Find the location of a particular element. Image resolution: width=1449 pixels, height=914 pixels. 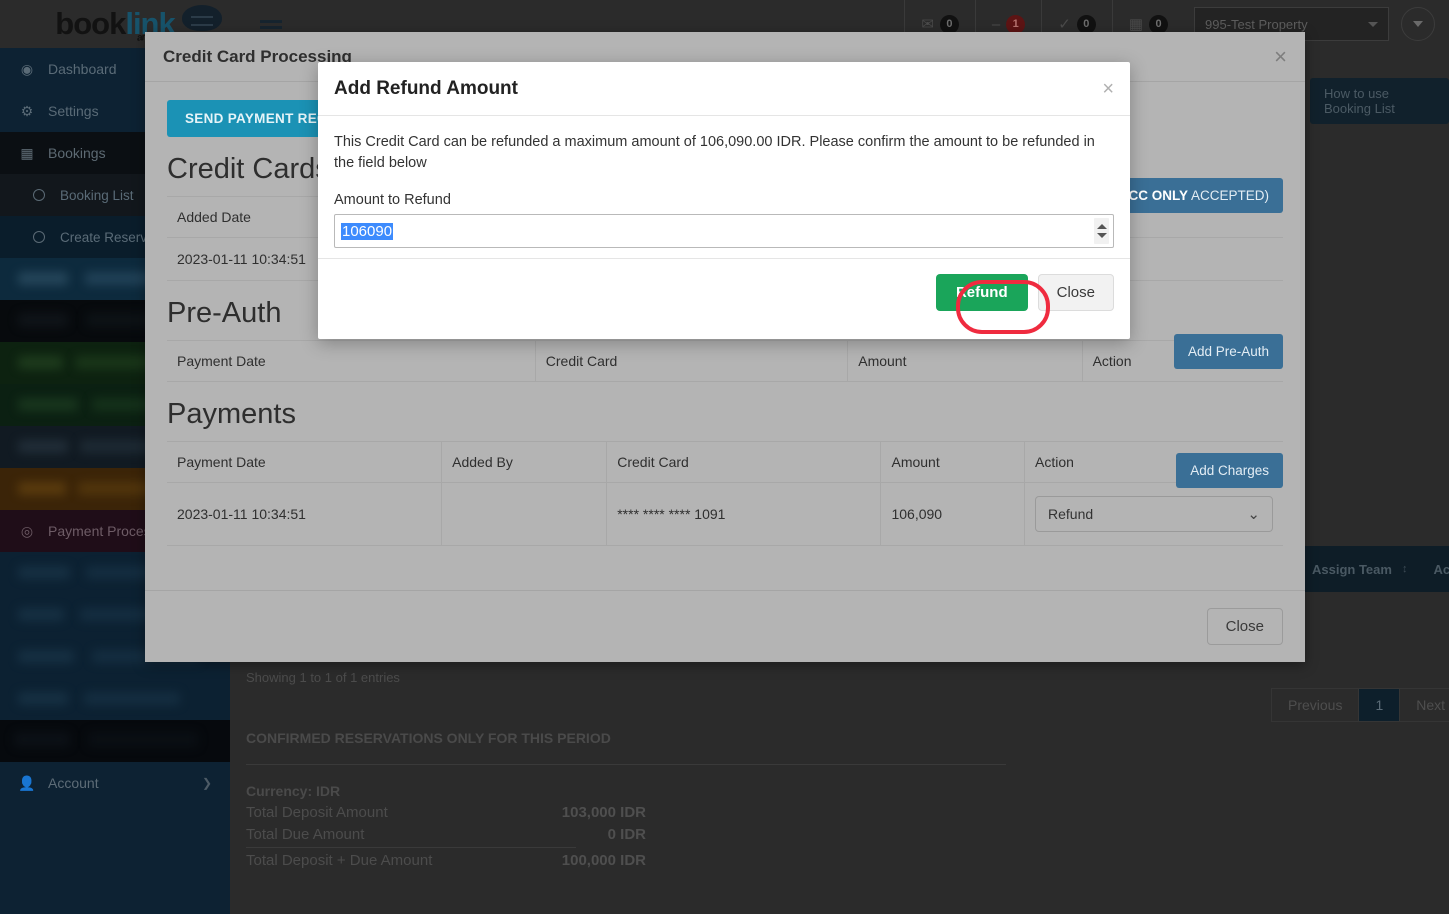

column-added-by: Added By is located at coordinates (524, 462).